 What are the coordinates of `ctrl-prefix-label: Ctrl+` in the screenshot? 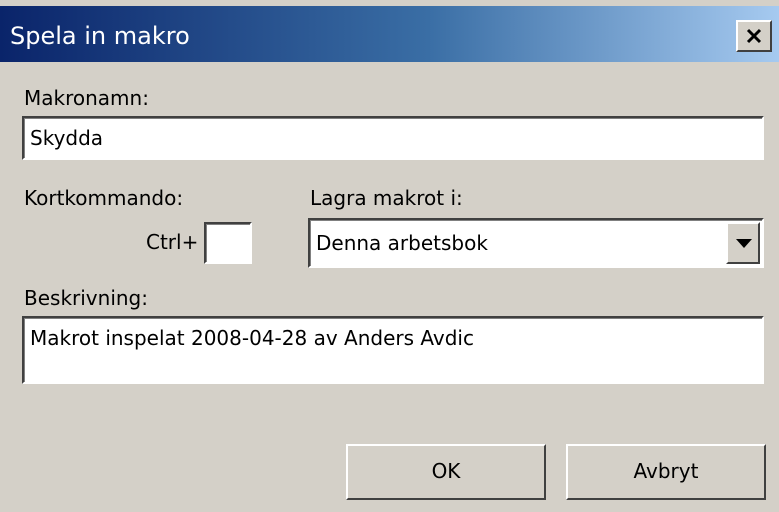 It's located at (172, 242).